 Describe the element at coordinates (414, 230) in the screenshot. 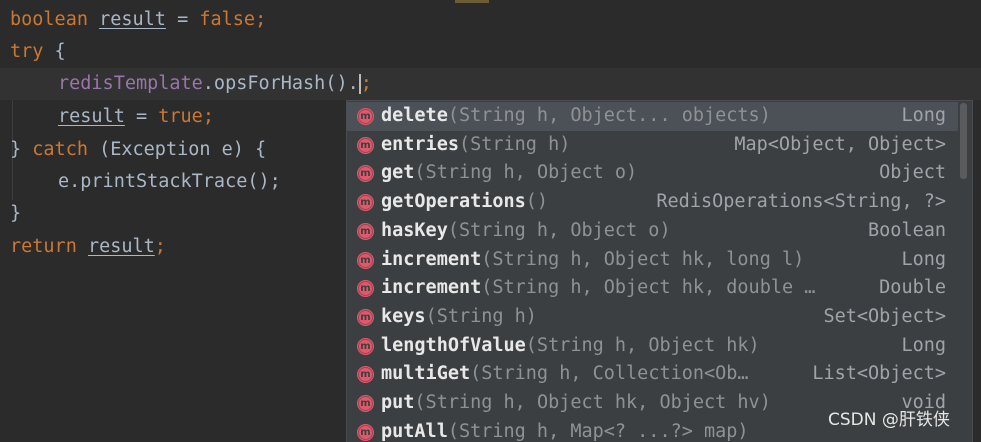

I see `method-name: hasKey` at that location.